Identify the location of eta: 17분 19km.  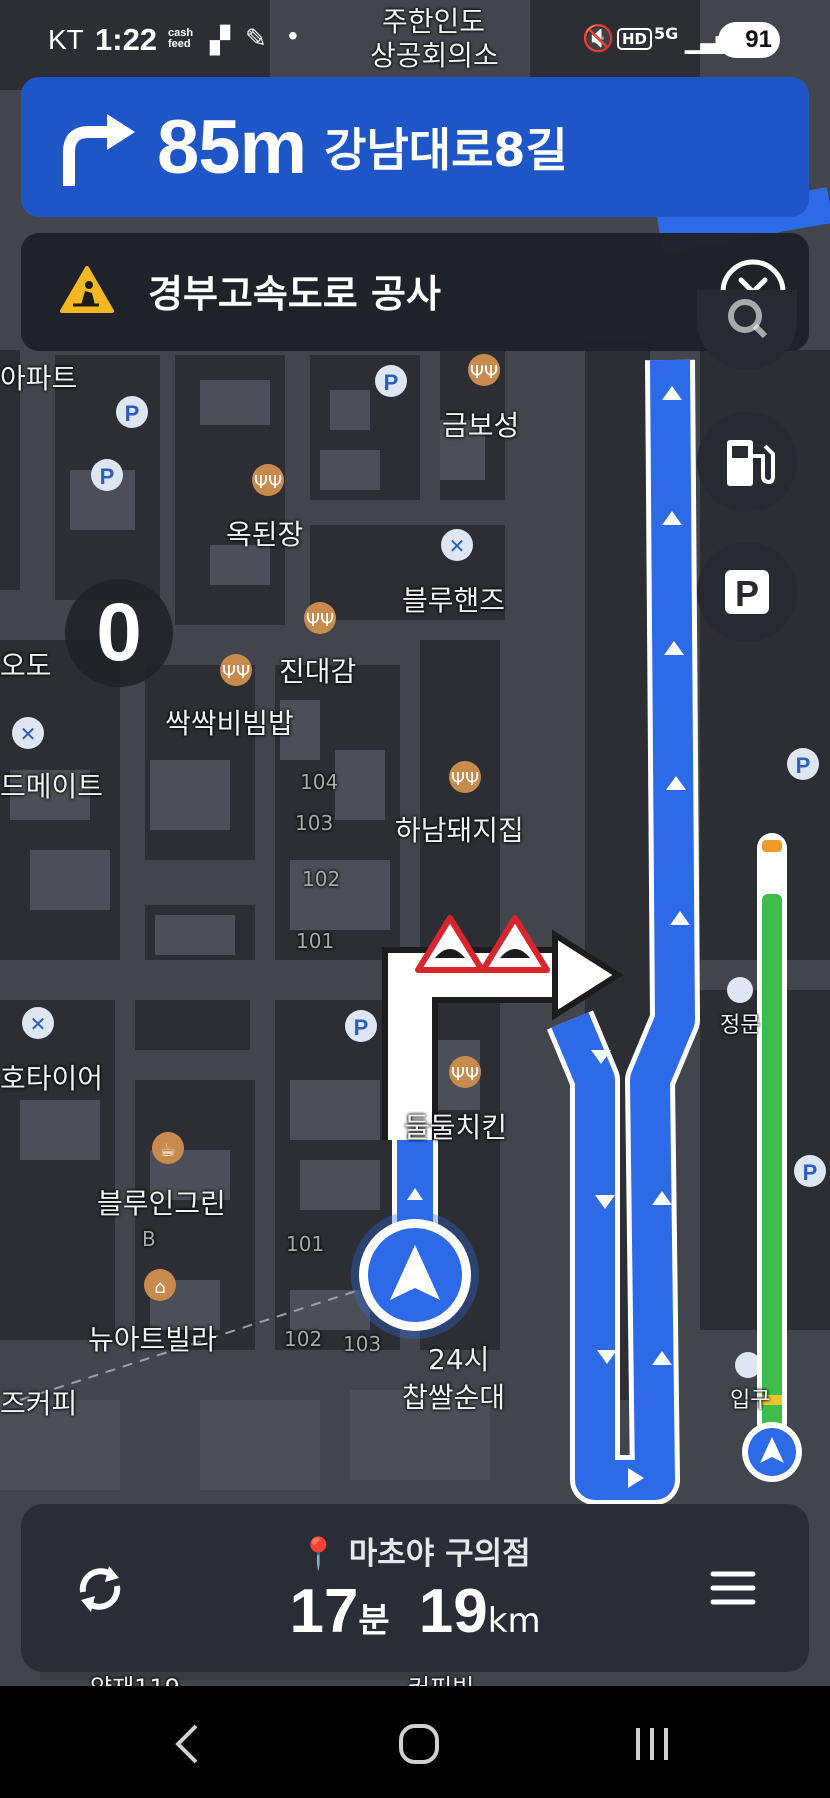
(415, 1611).